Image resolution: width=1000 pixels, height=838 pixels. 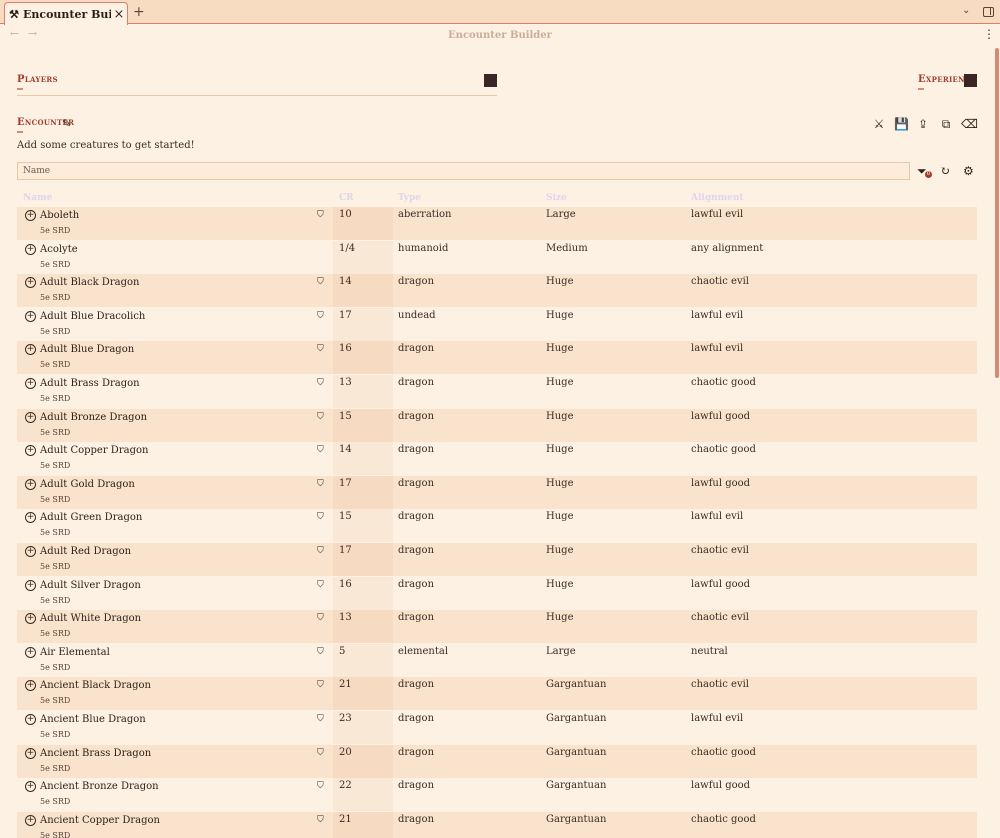 I want to click on creature-name: Adult Blue Dracolich, so click(x=92, y=316).